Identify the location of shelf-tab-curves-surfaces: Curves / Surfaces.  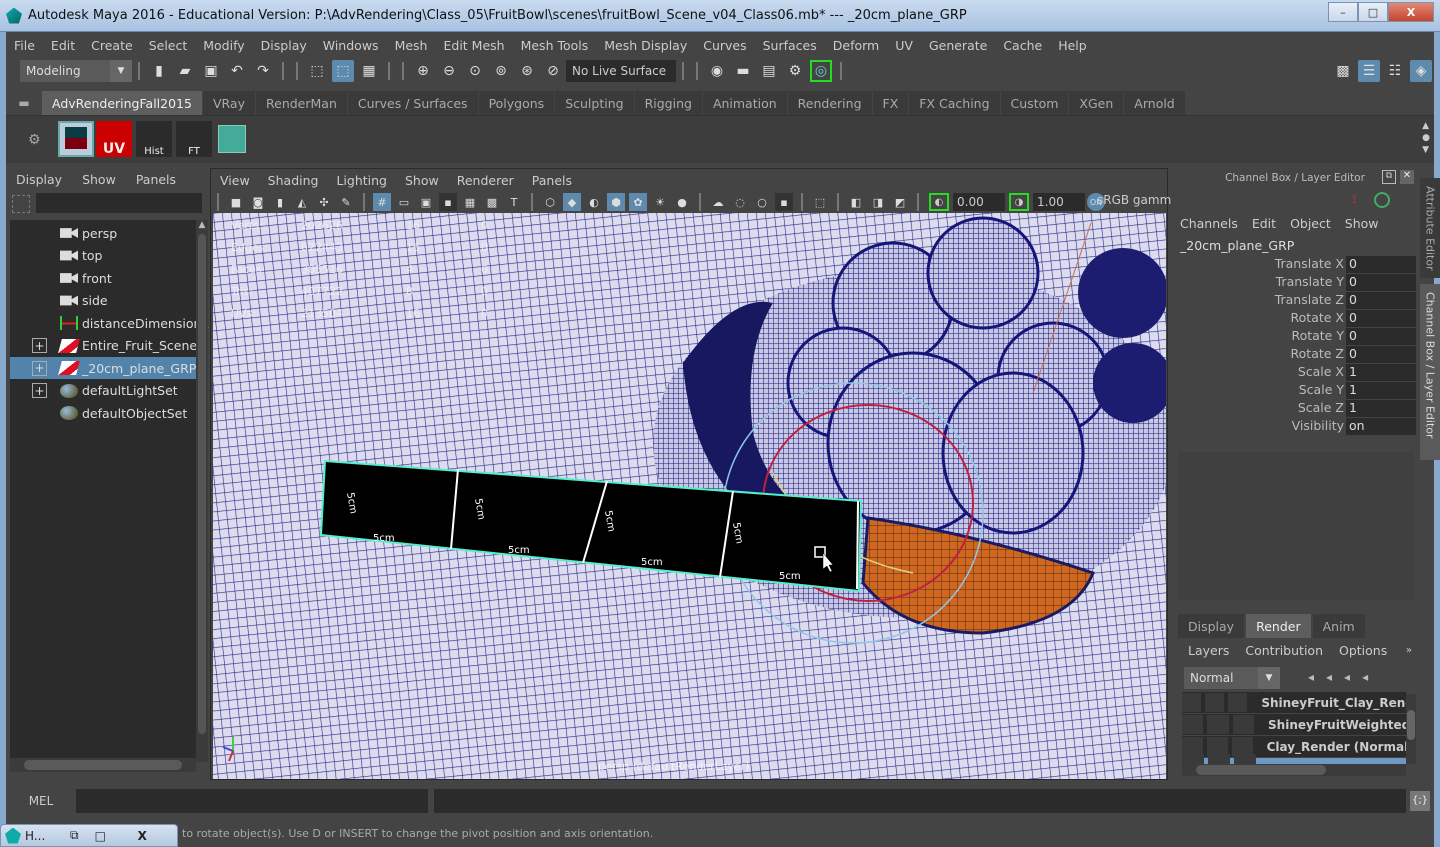
(412, 103).